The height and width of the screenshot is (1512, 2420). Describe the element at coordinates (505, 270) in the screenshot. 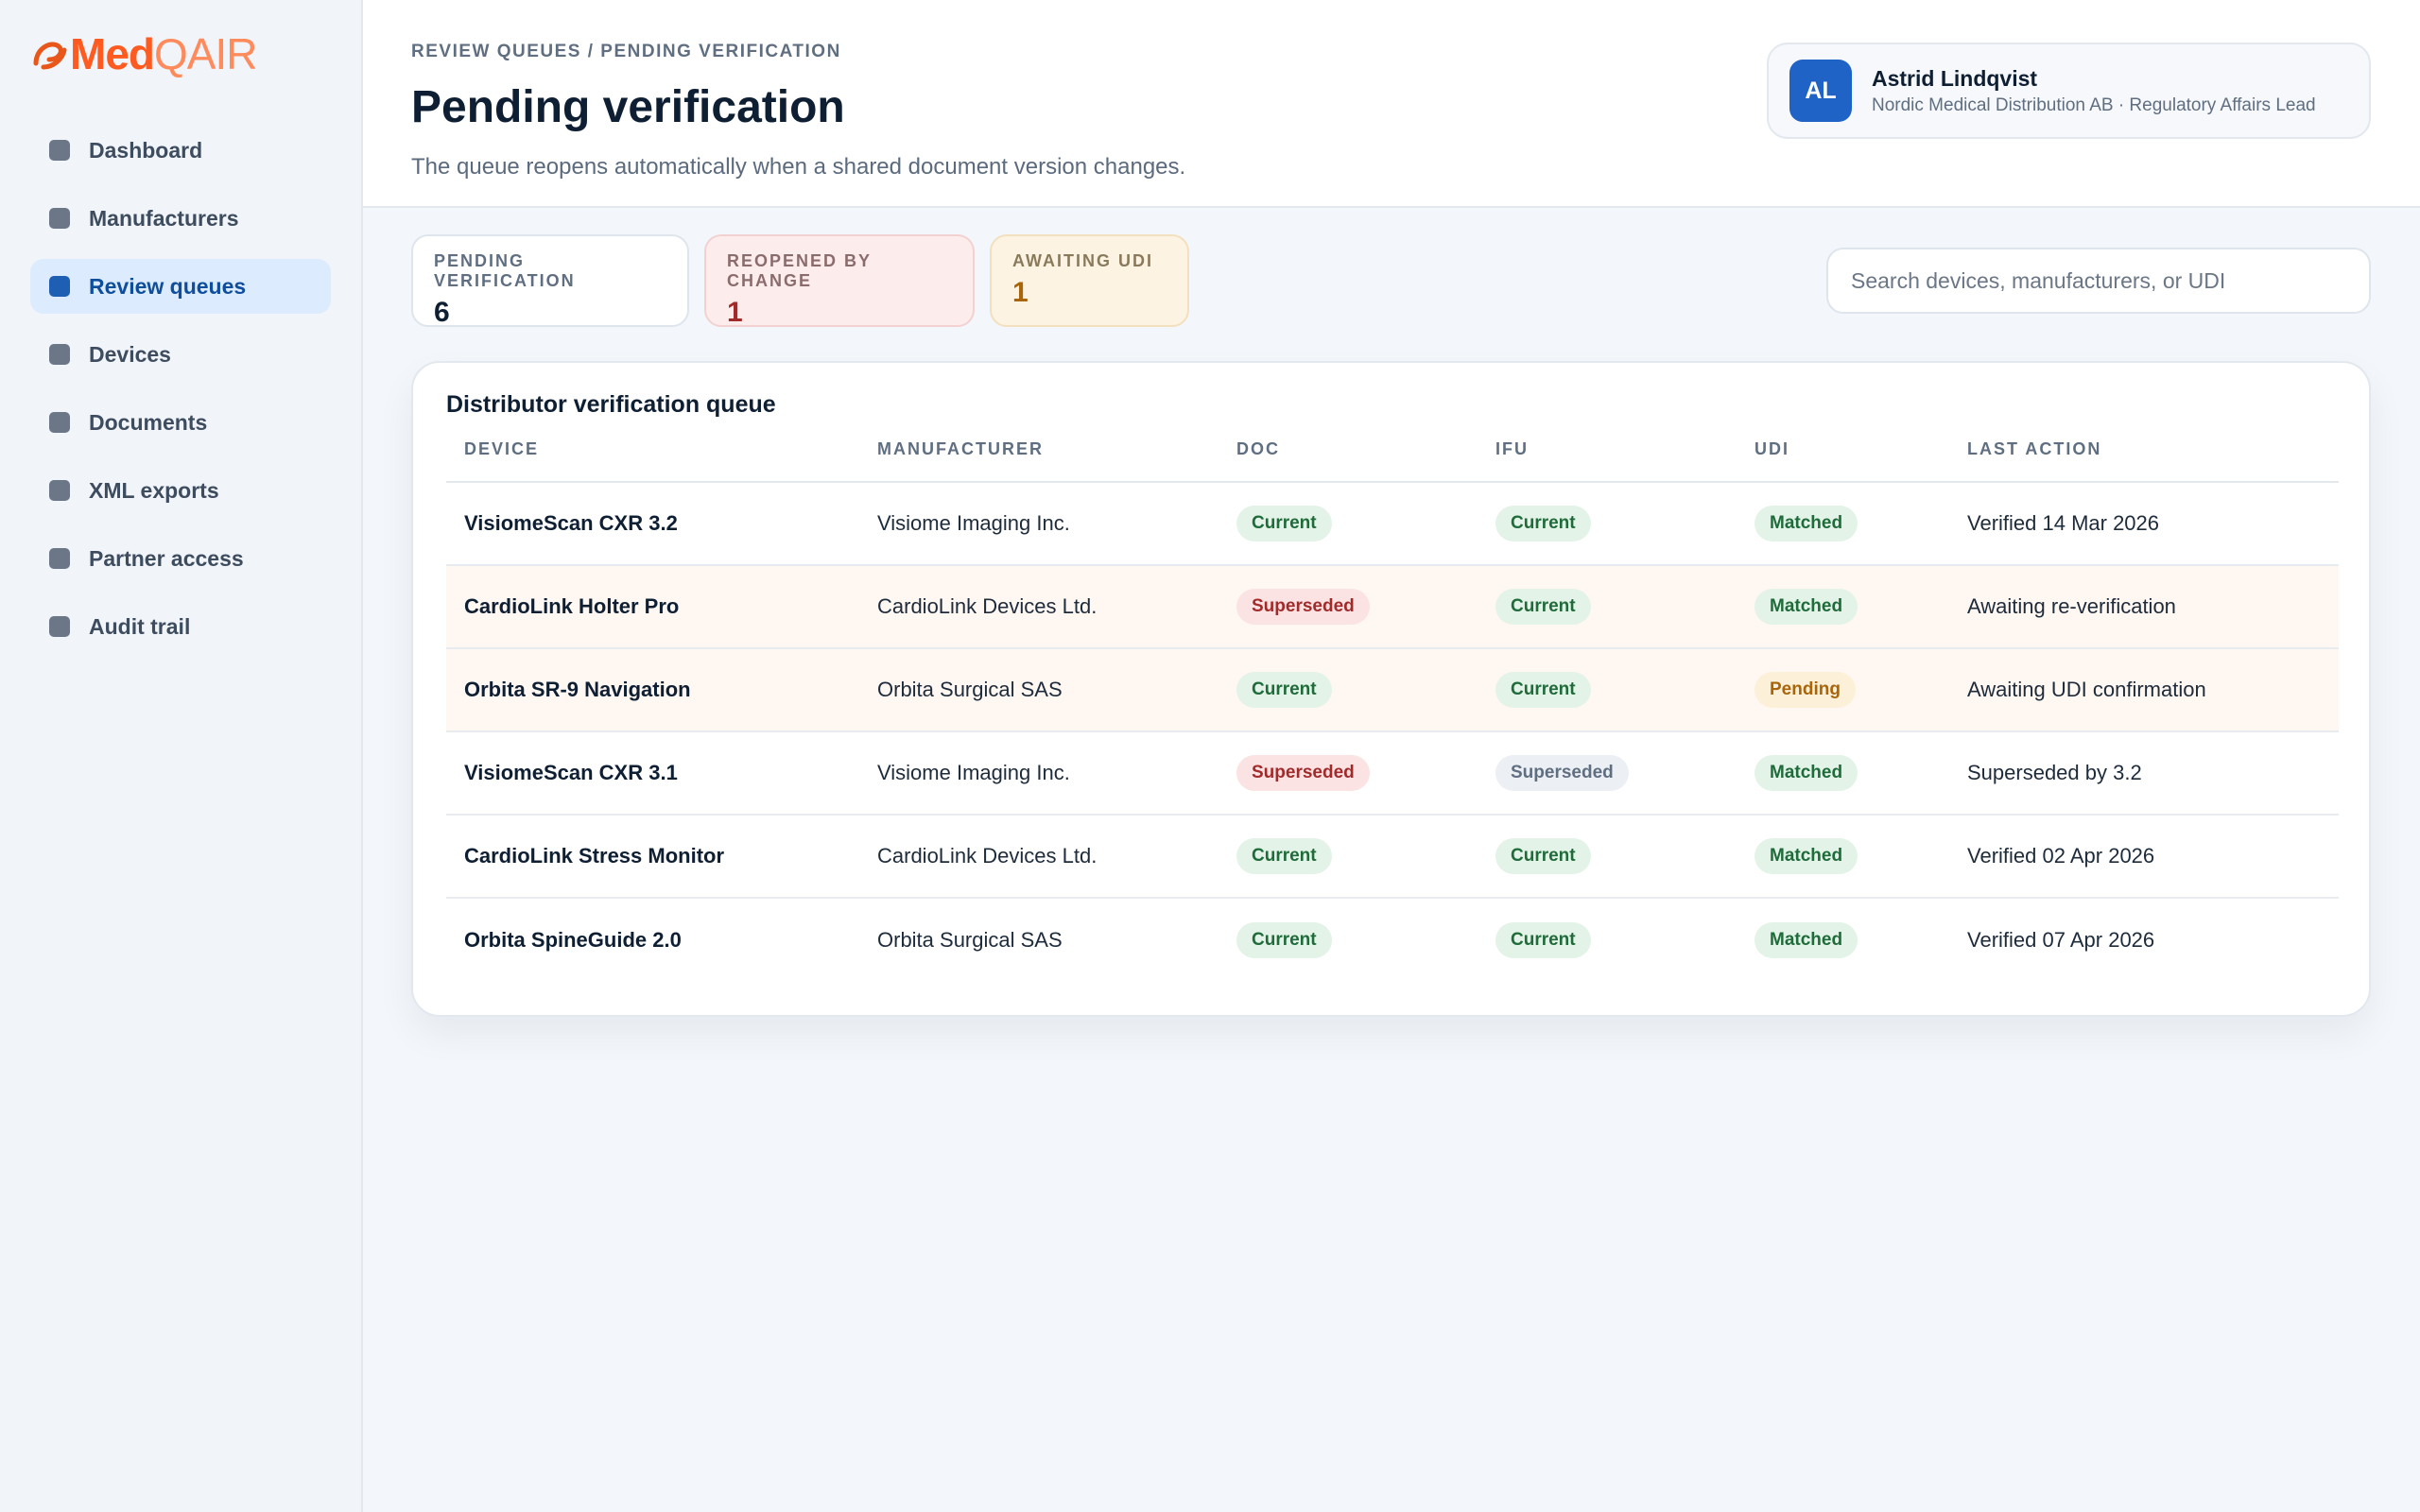

I see `stat-label: PENDING VERIFICATION` at that location.